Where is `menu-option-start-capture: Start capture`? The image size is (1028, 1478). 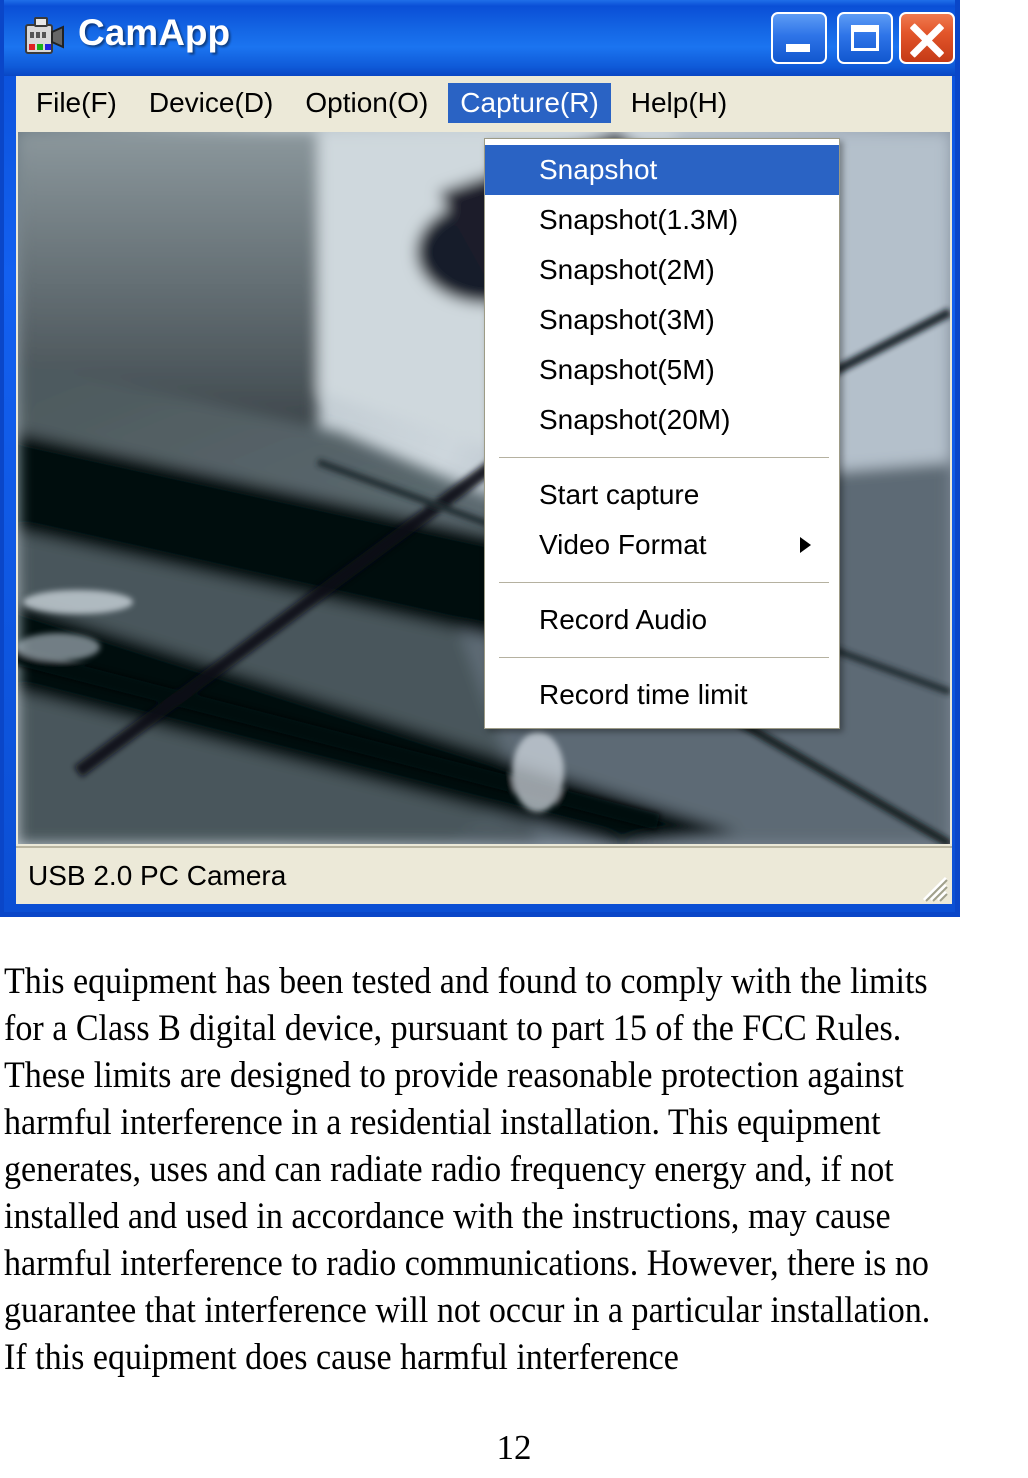 menu-option-start-capture: Start capture is located at coordinates (662, 495).